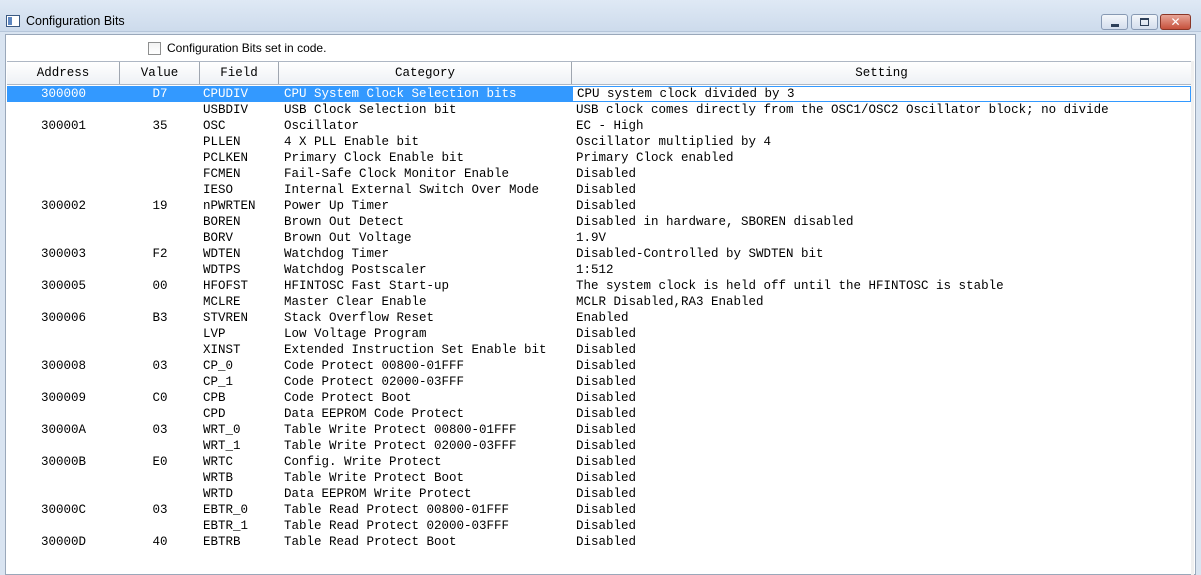 Image resolution: width=1201 pixels, height=575 pixels. What do you see at coordinates (1192, 318) in the screenshot?
I see `vertical-scrollbar` at bounding box center [1192, 318].